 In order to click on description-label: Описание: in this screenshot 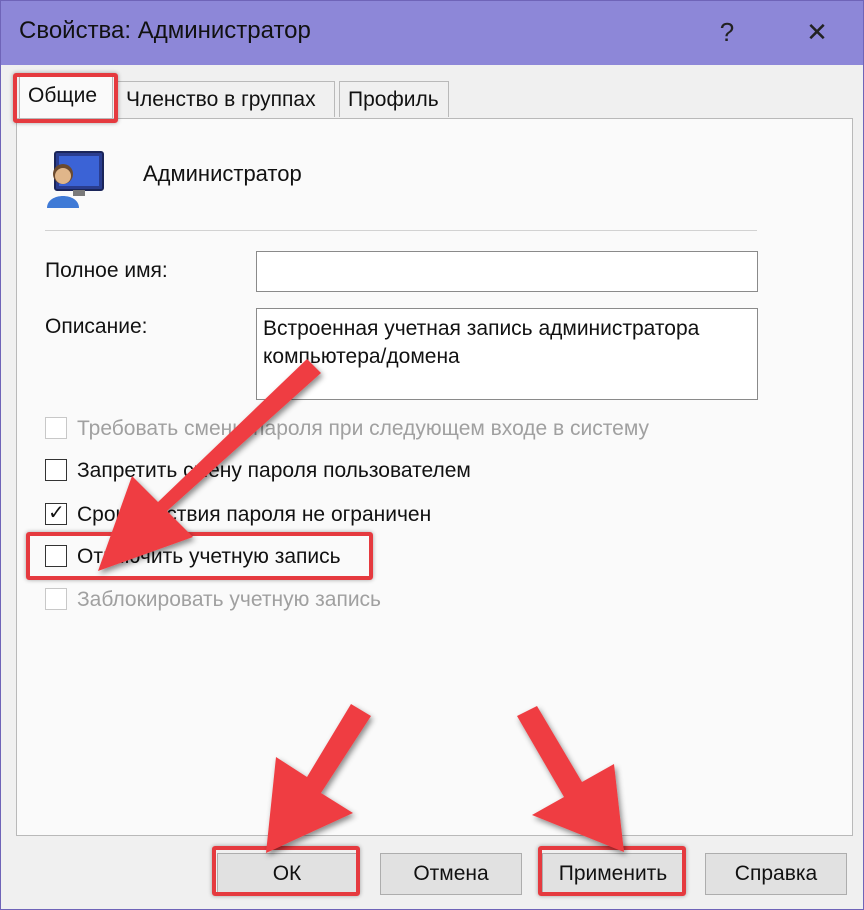, I will do `click(96, 326)`.